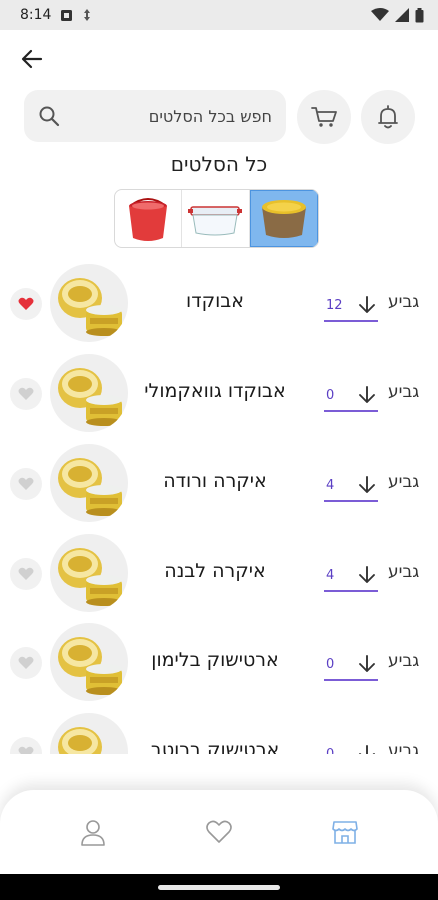  I want to click on home-gesture-handle, so click(219, 887).